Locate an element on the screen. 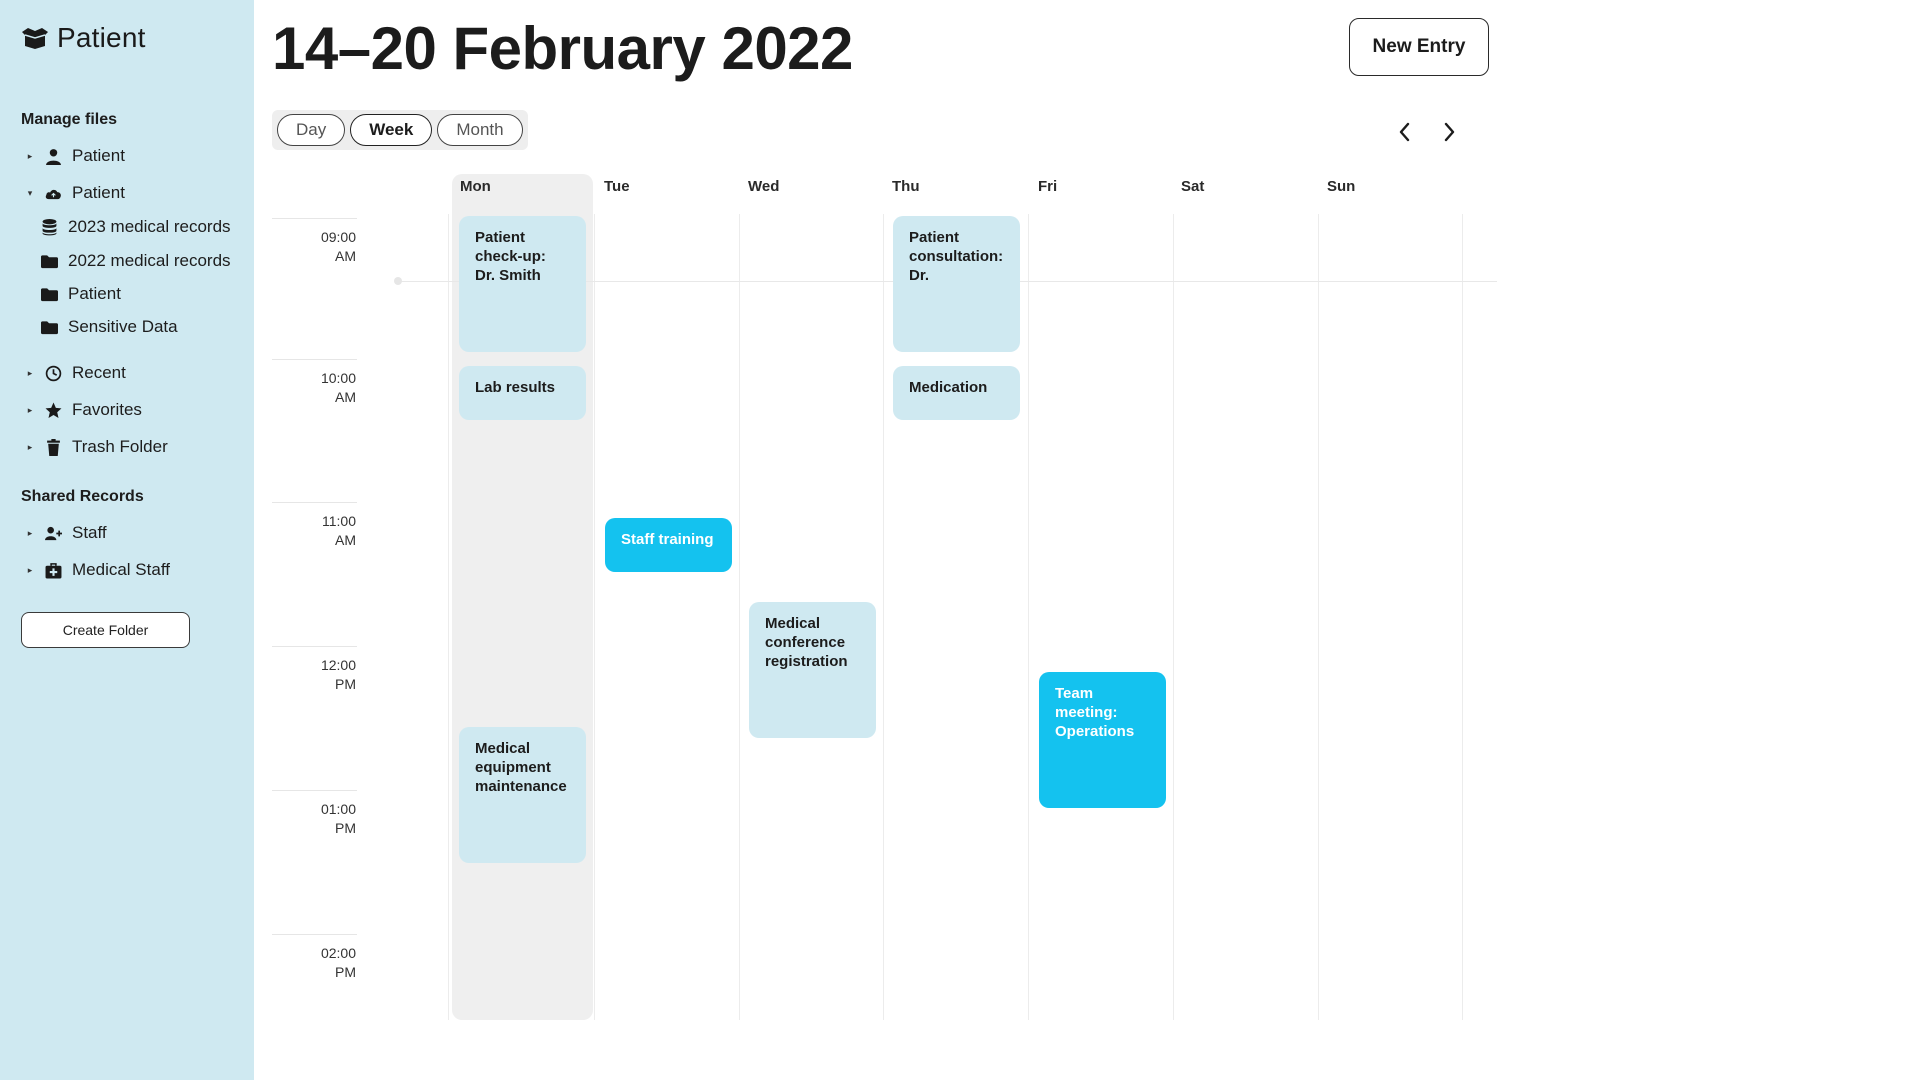 The image size is (1920, 1080). sidebar-item-2022-medical-records: 2022 medical records is located at coordinates (135, 261).